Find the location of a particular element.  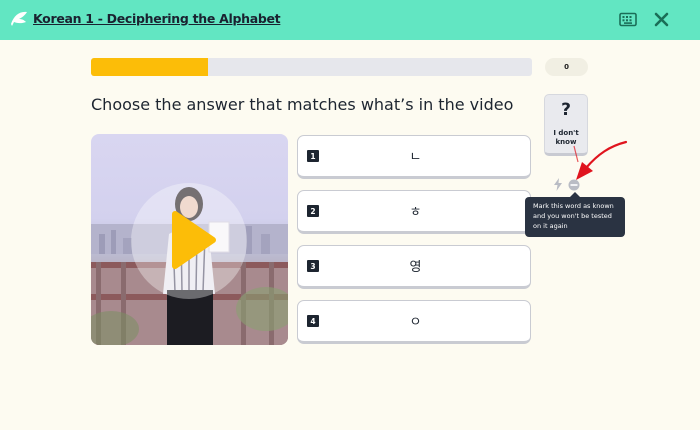

option-text: ㅎ is located at coordinates (415, 212).